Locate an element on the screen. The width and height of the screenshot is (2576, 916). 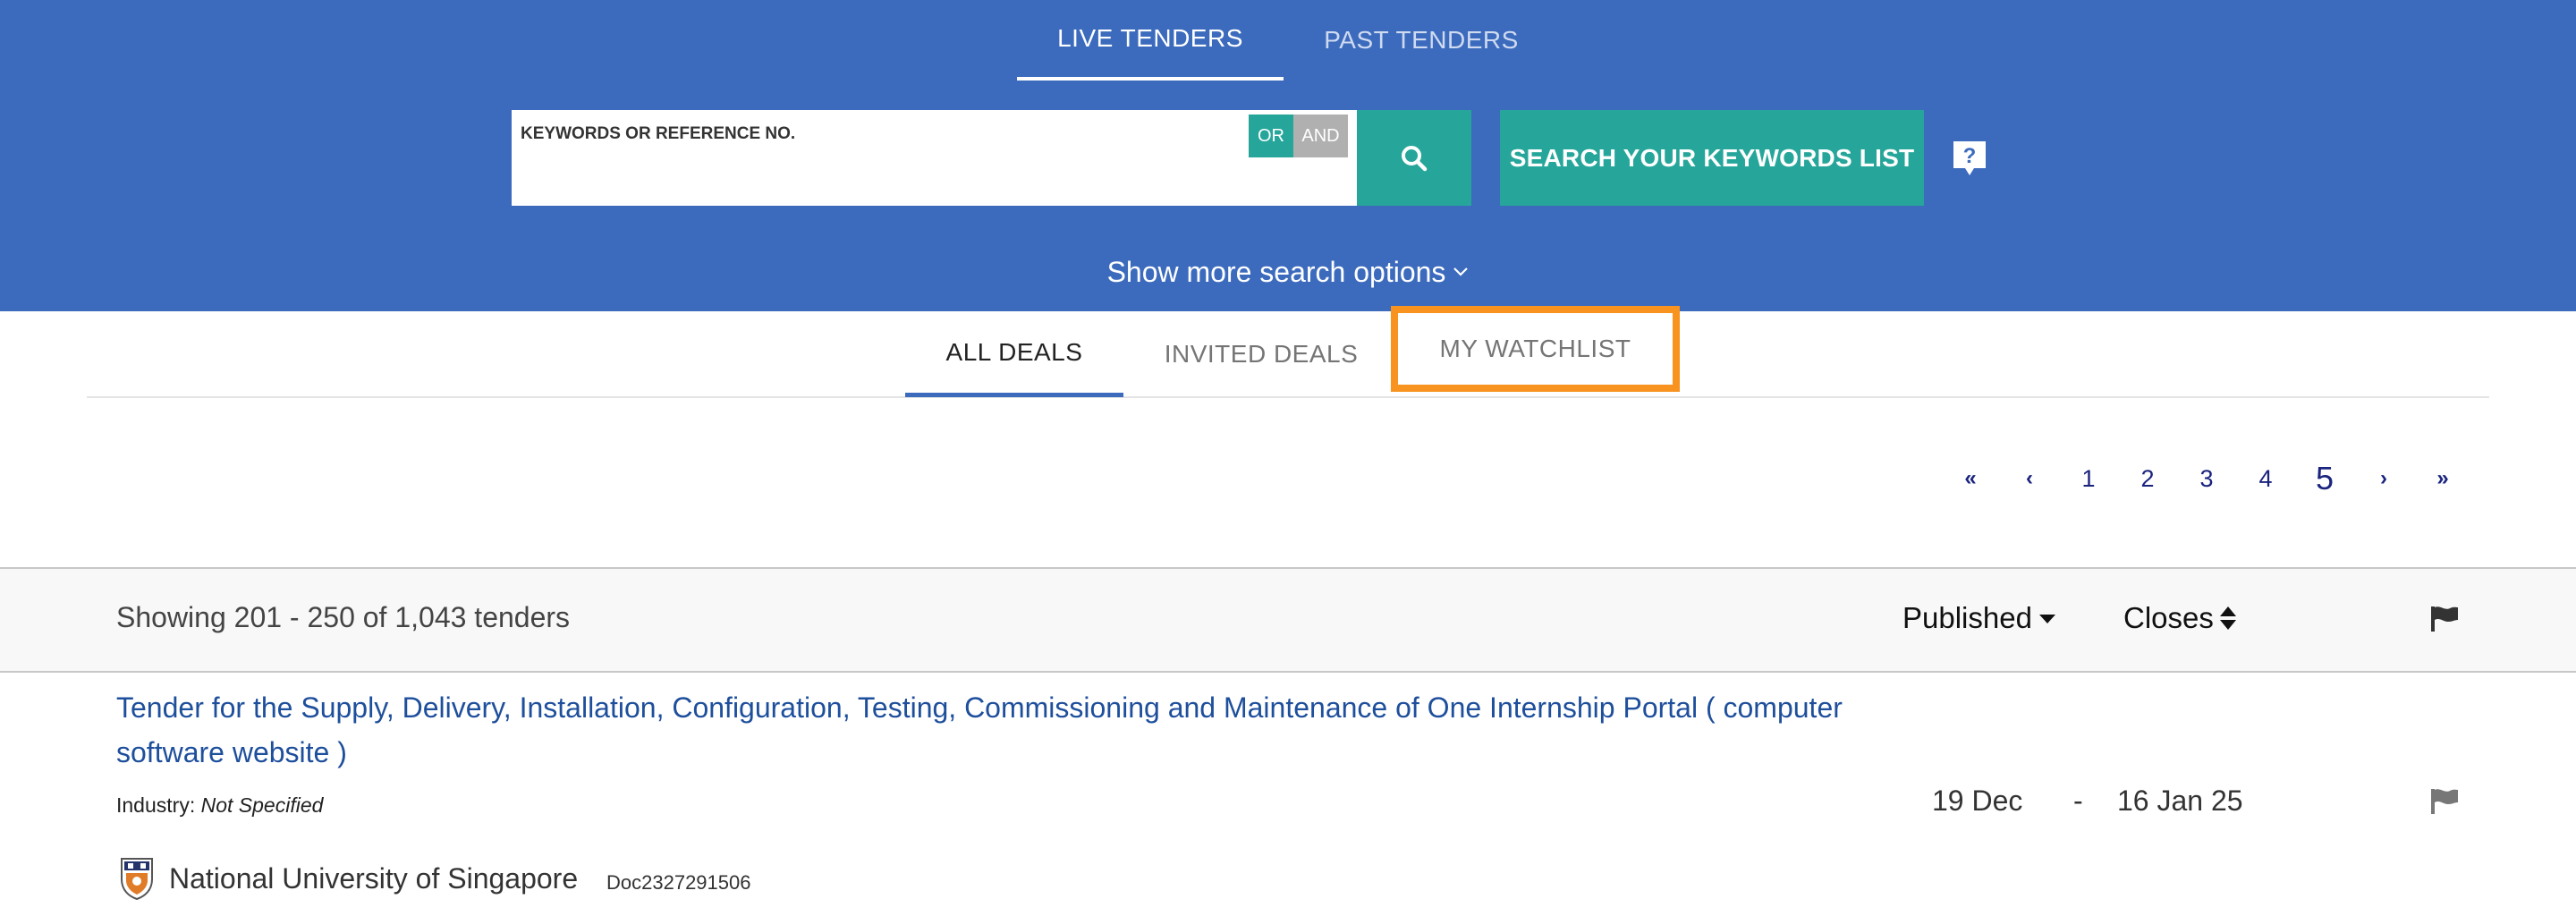
help-button: ? is located at coordinates (1969, 158).